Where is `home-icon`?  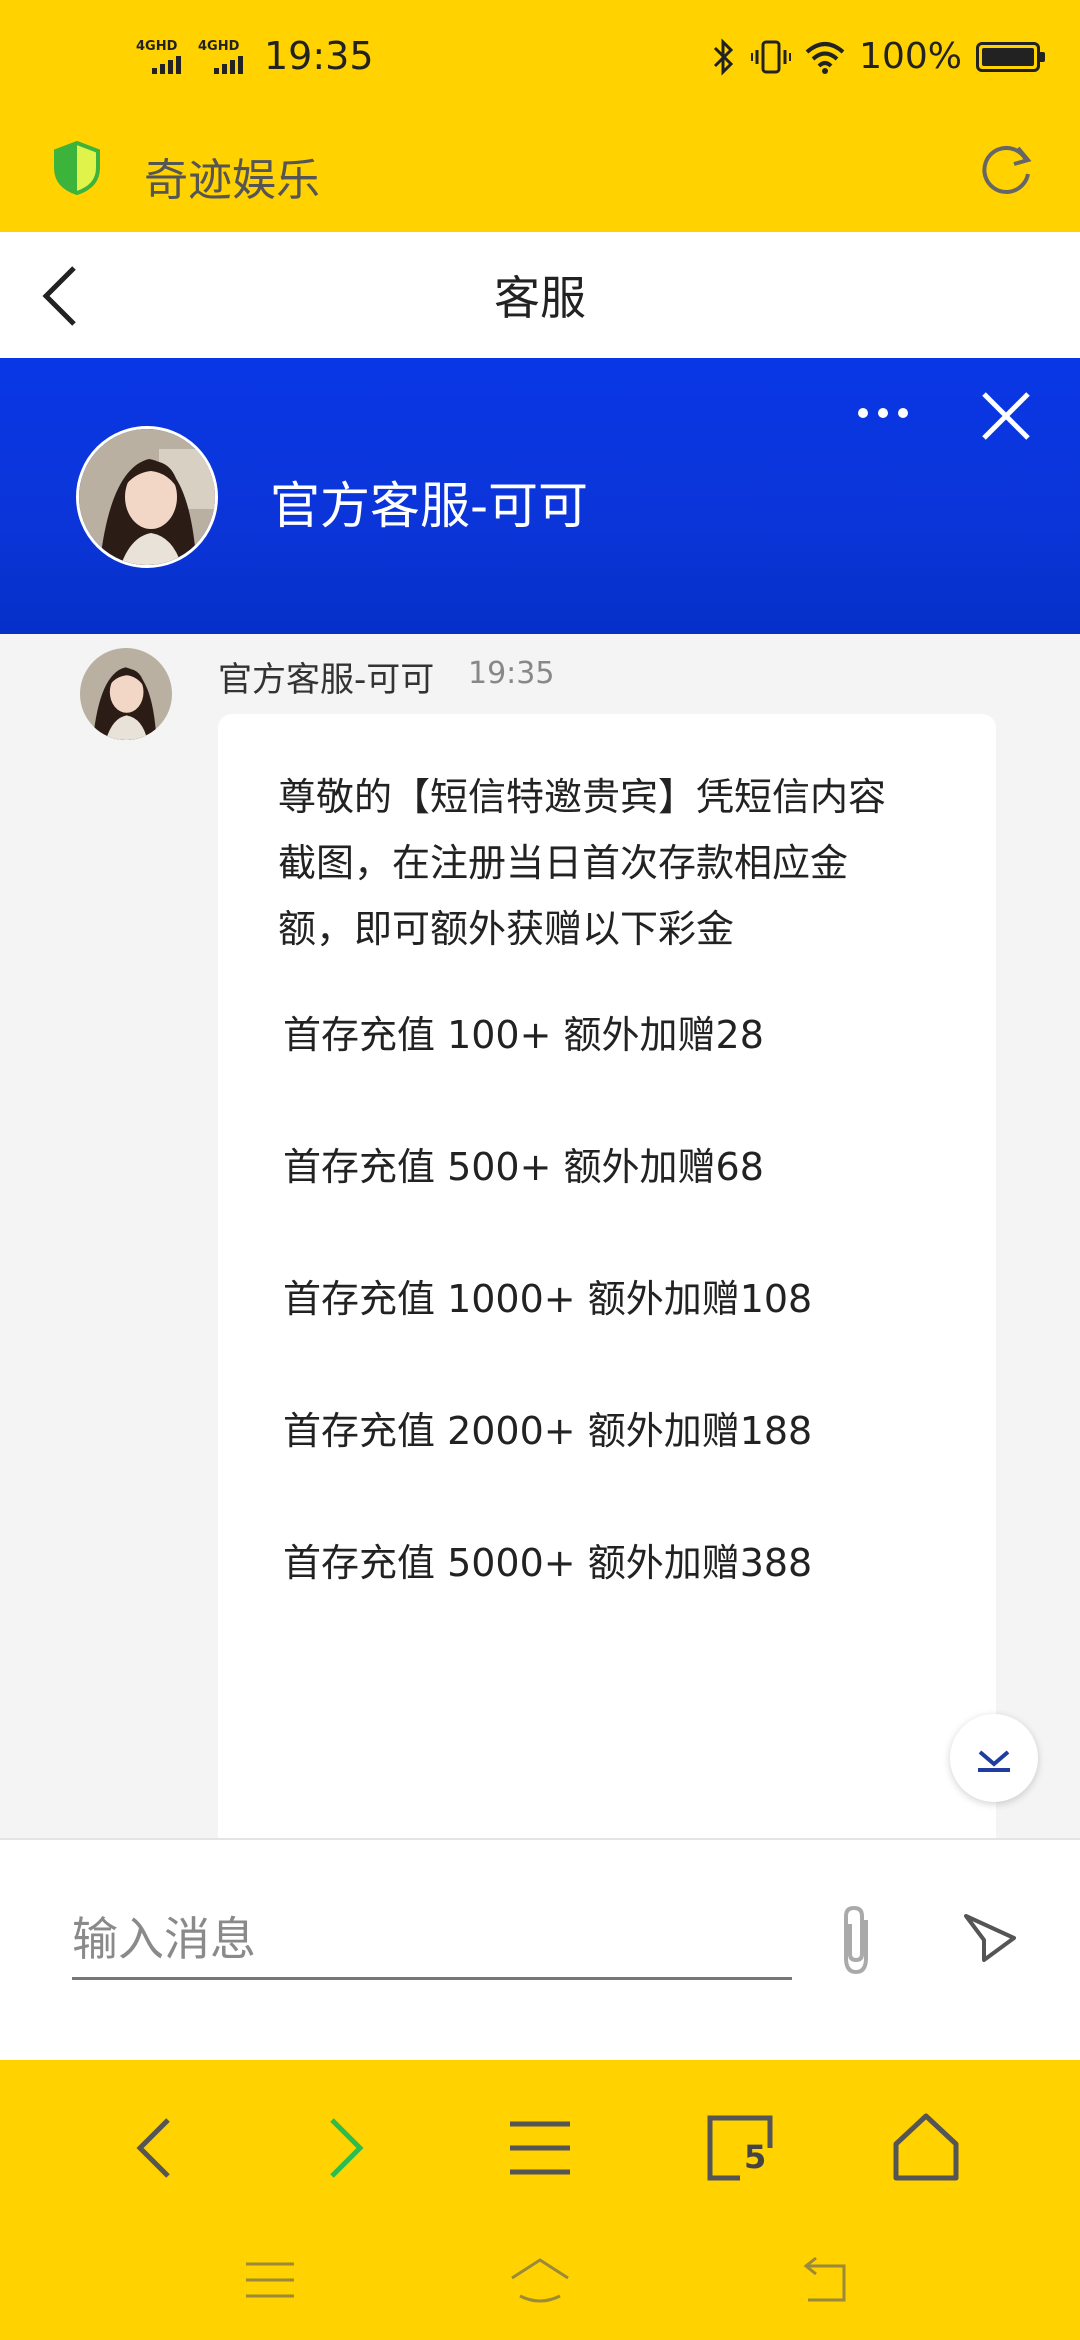 home-icon is located at coordinates (926, 2148).